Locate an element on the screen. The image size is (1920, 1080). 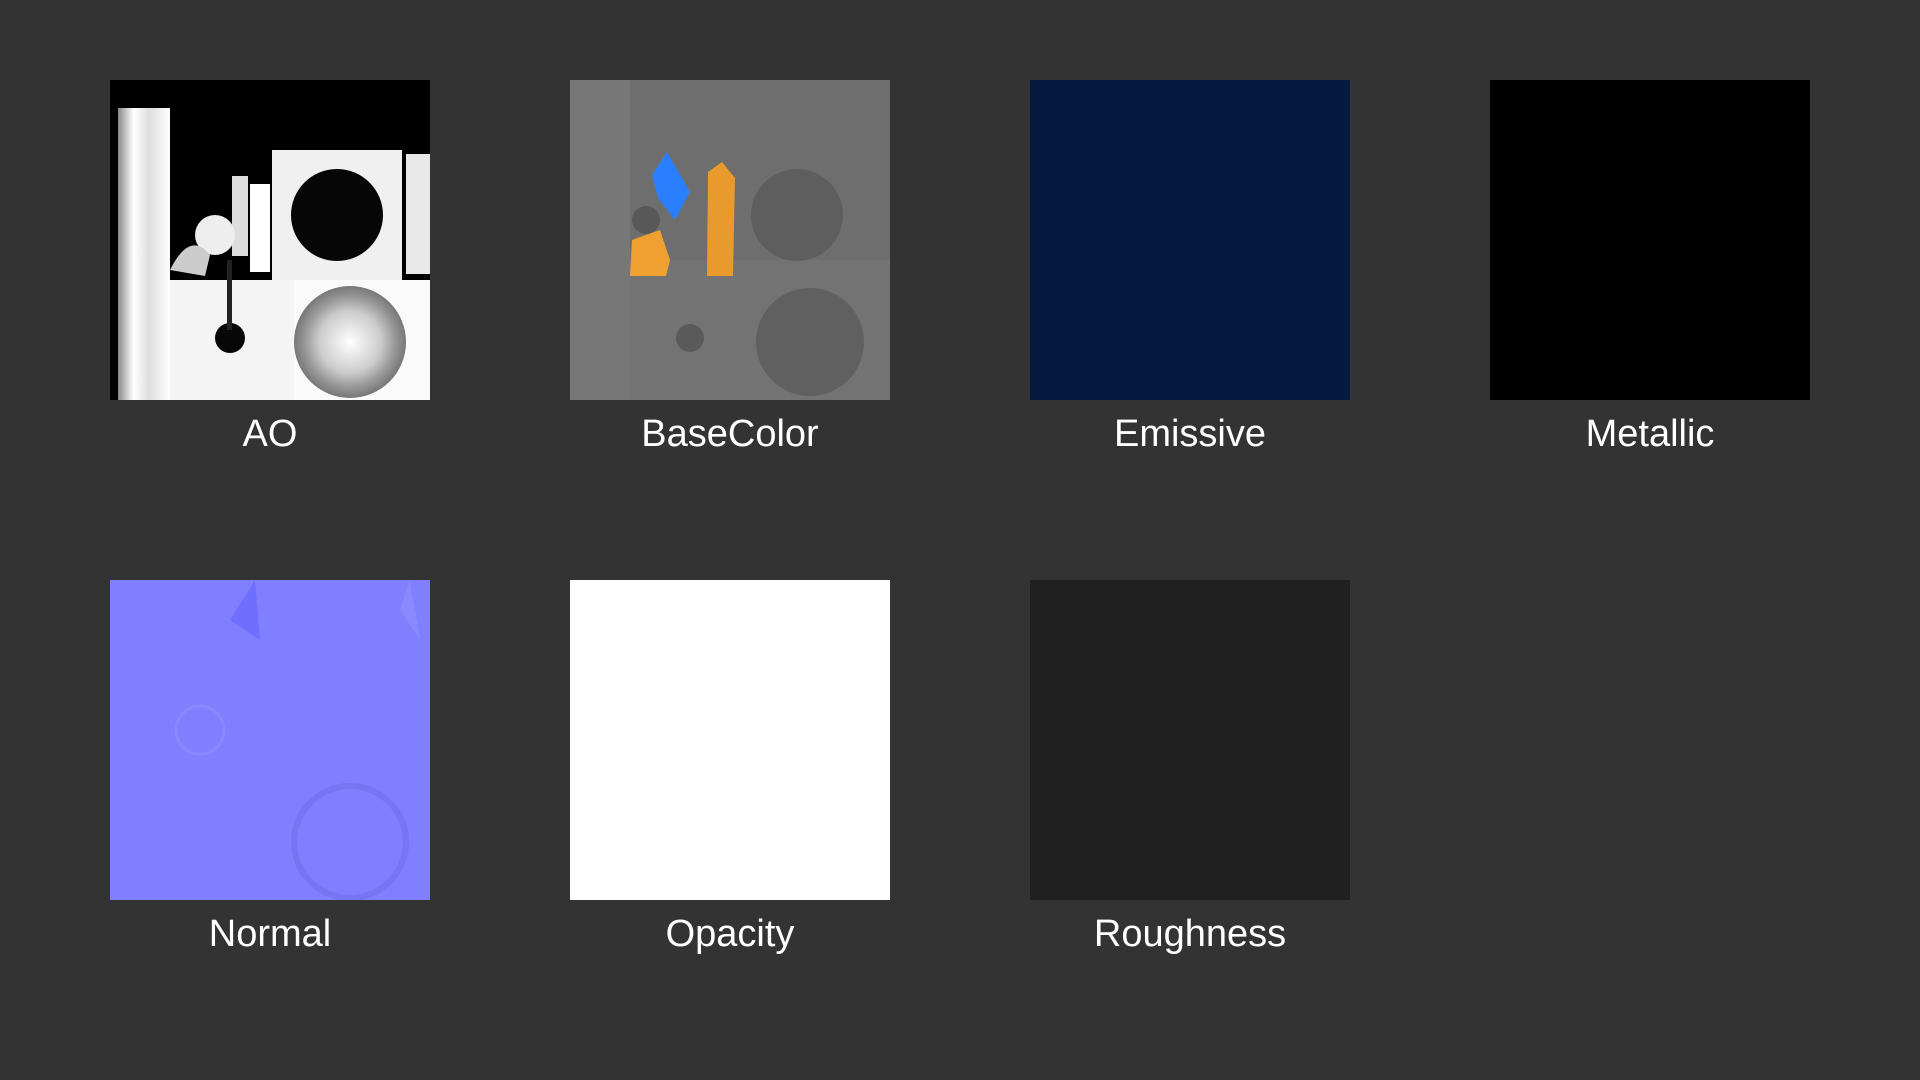
normal-thumbnail is located at coordinates (270, 740).